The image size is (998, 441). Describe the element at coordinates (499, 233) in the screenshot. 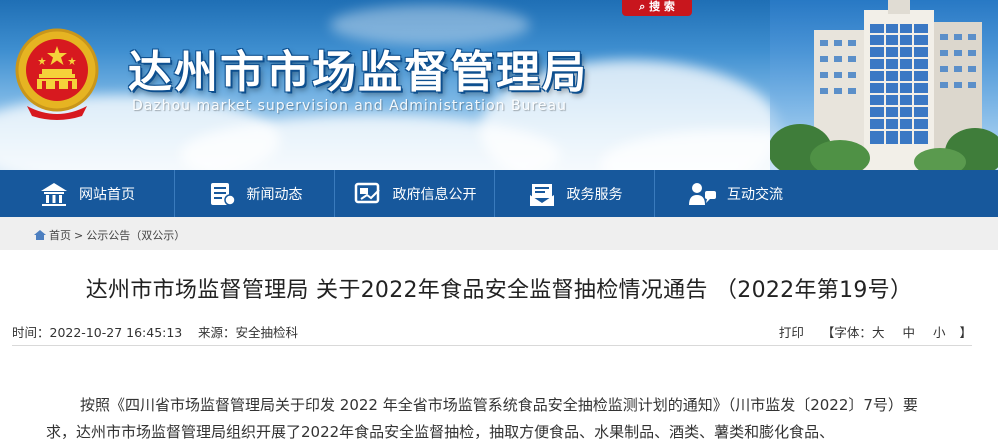

I see `breadcrumb-bar: 首页 > 公示公告（双公示）` at that location.